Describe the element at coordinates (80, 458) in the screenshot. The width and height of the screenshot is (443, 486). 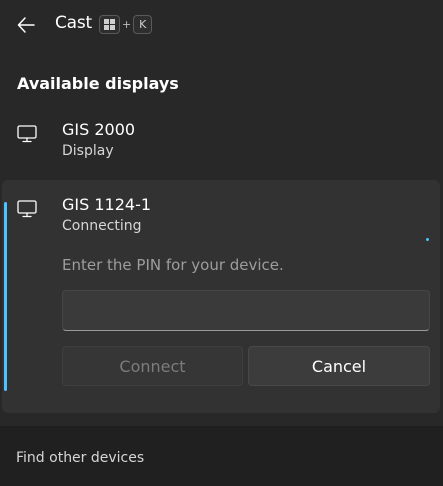
I see `find-other-devices-link: Find other devices` at that location.